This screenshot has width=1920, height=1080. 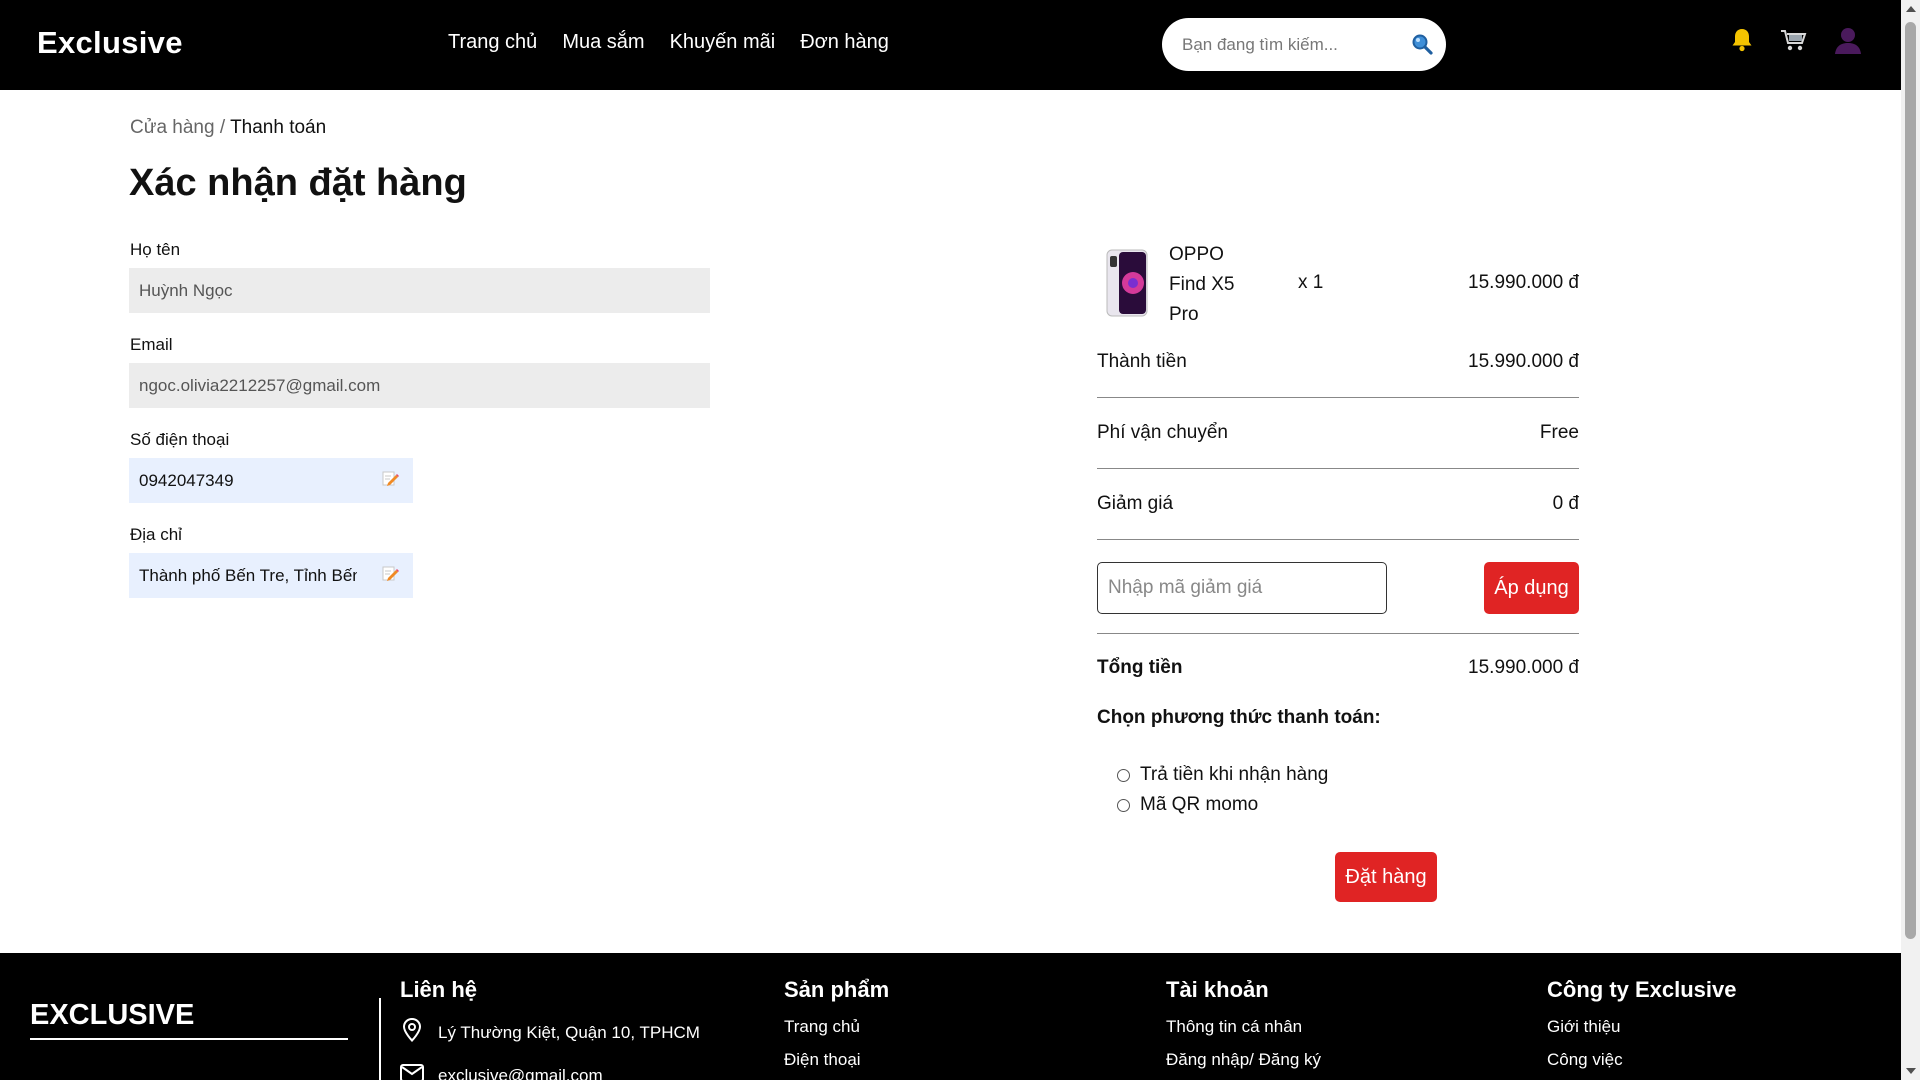 What do you see at coordinates (1140, 667) in the screenshot?
I see `total-label: Tổng tiền` at bounding box center [1140, 667].